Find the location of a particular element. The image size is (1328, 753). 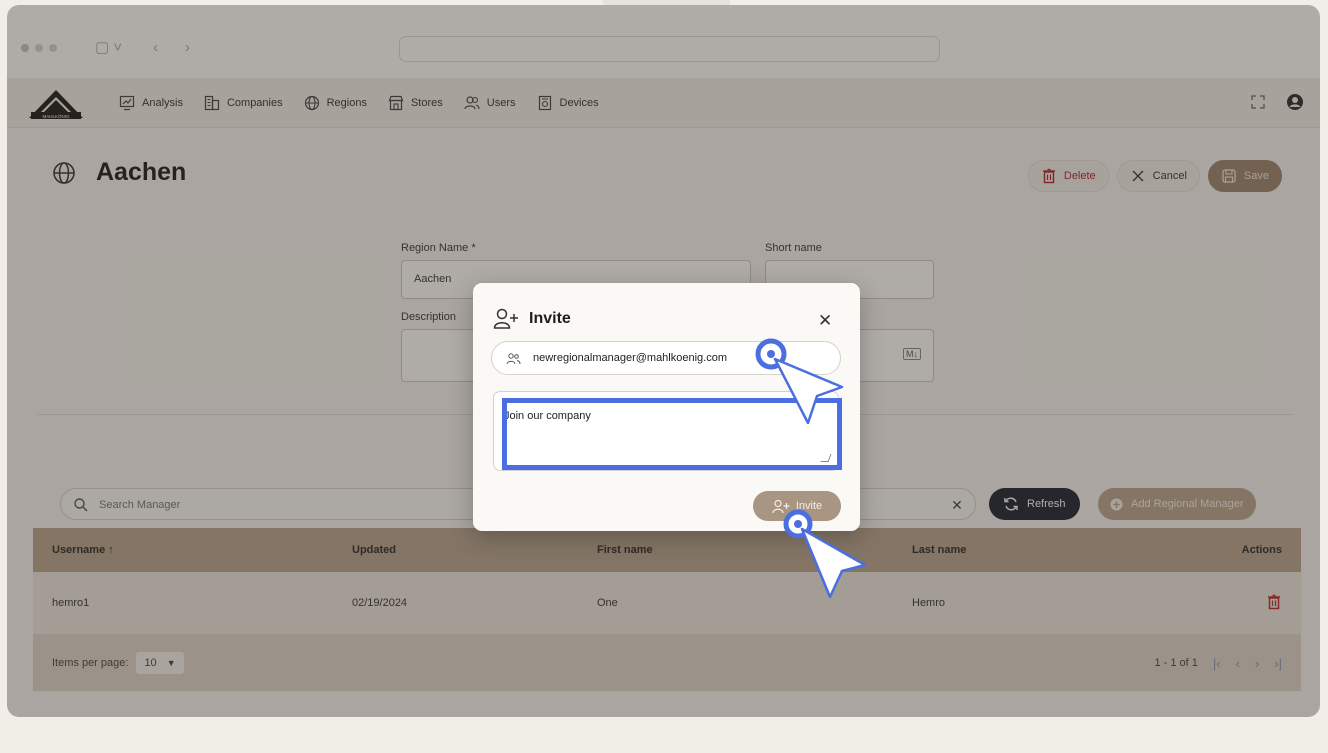

click-cursor-invite is located at coordinates (825, 554).